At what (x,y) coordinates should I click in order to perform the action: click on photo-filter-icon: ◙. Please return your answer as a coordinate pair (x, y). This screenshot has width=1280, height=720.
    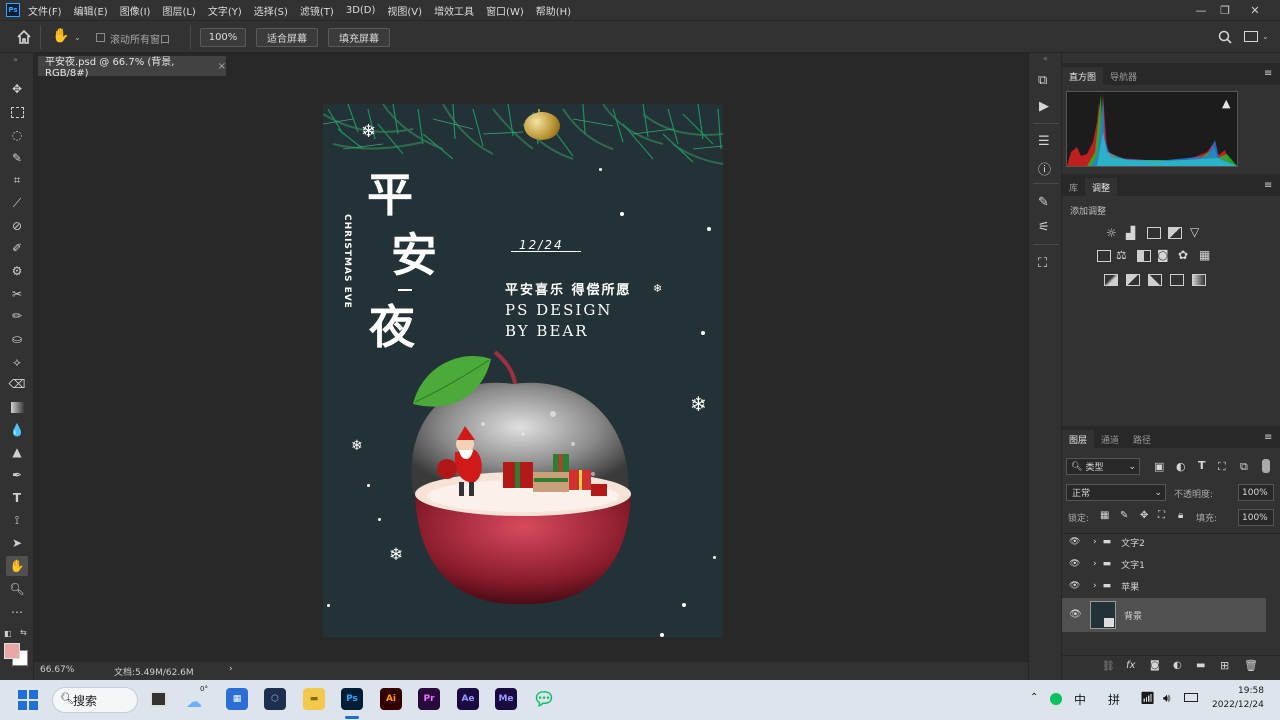
    Looking at the image, I should click on (1163, 255).